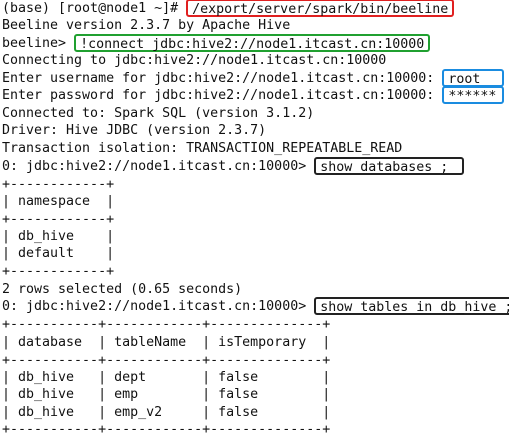 This screenshot has height=442, width=509. I want to click on username-value: root, so click(473, 78).